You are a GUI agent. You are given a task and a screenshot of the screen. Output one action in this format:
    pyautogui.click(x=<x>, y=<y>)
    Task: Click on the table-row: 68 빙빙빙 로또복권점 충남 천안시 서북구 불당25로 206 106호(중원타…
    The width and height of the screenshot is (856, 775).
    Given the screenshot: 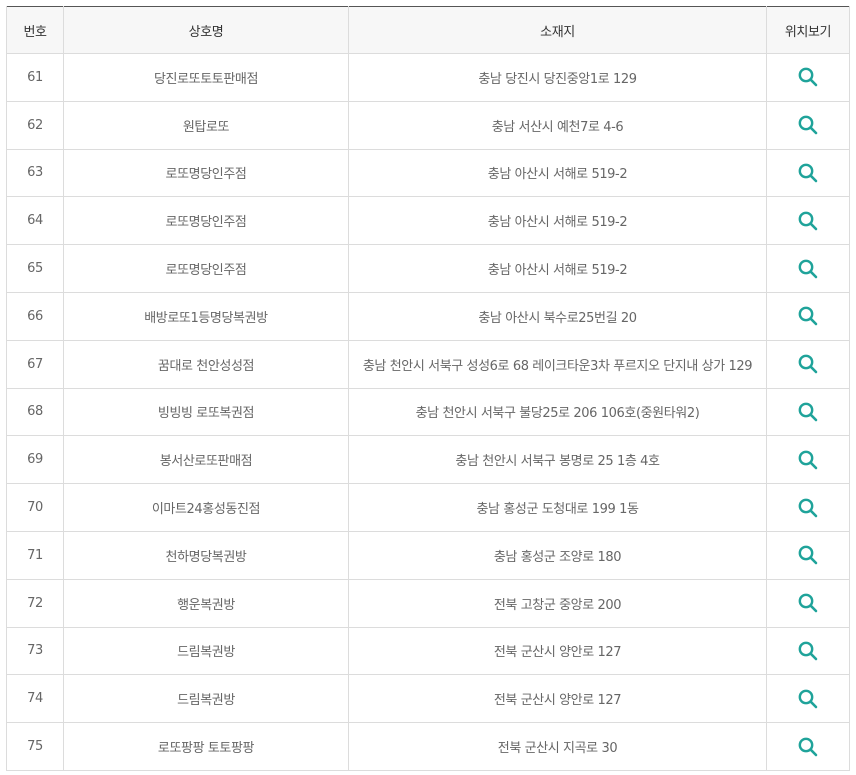 What is the action you would take?
    pyautogui.click(x=428, y=412)
    